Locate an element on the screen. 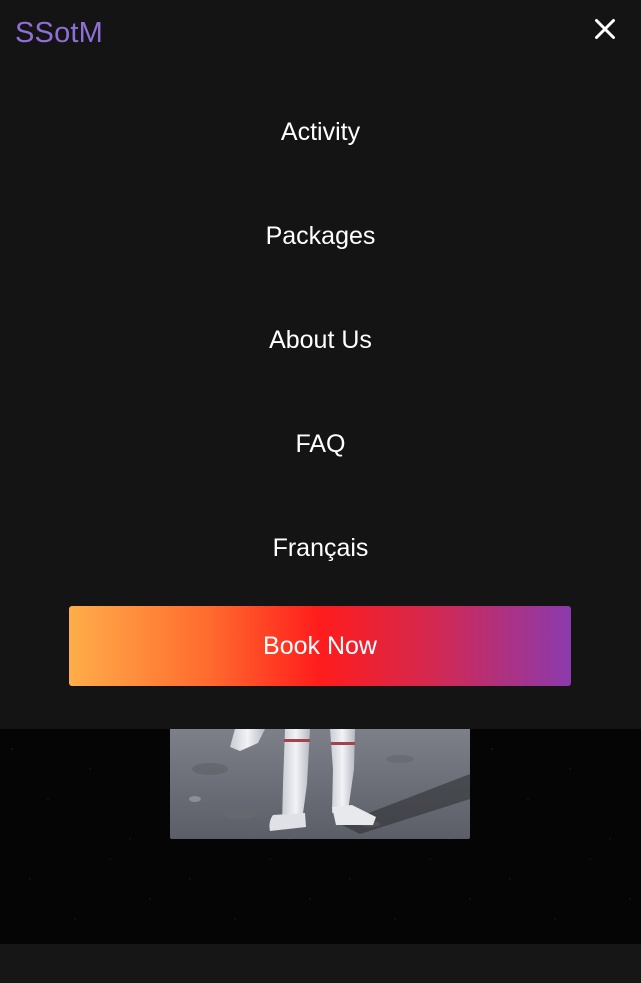 This screenshot has height=983, width=641. nav-link-faq: FAQ is located at coordinates (320, 444).